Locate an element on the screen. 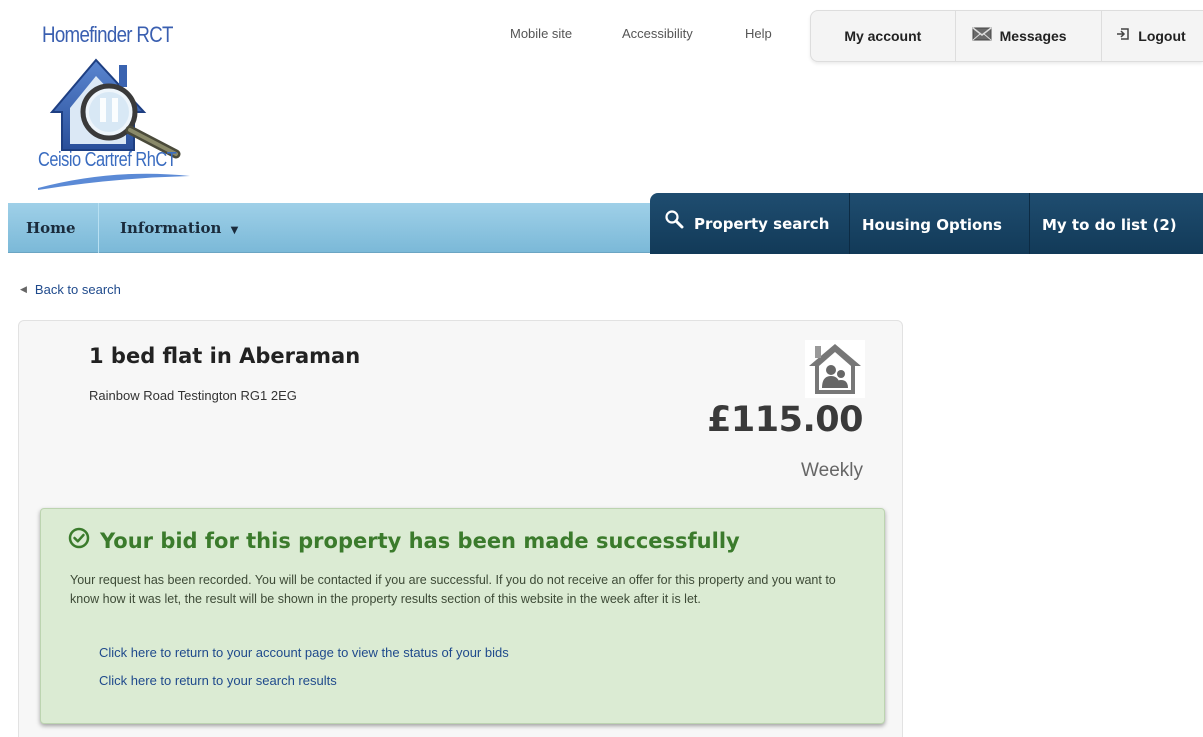 The width and height of the screenshot is (1203, 737). nav-property-search: Property search is located at coordinates (746, 223).